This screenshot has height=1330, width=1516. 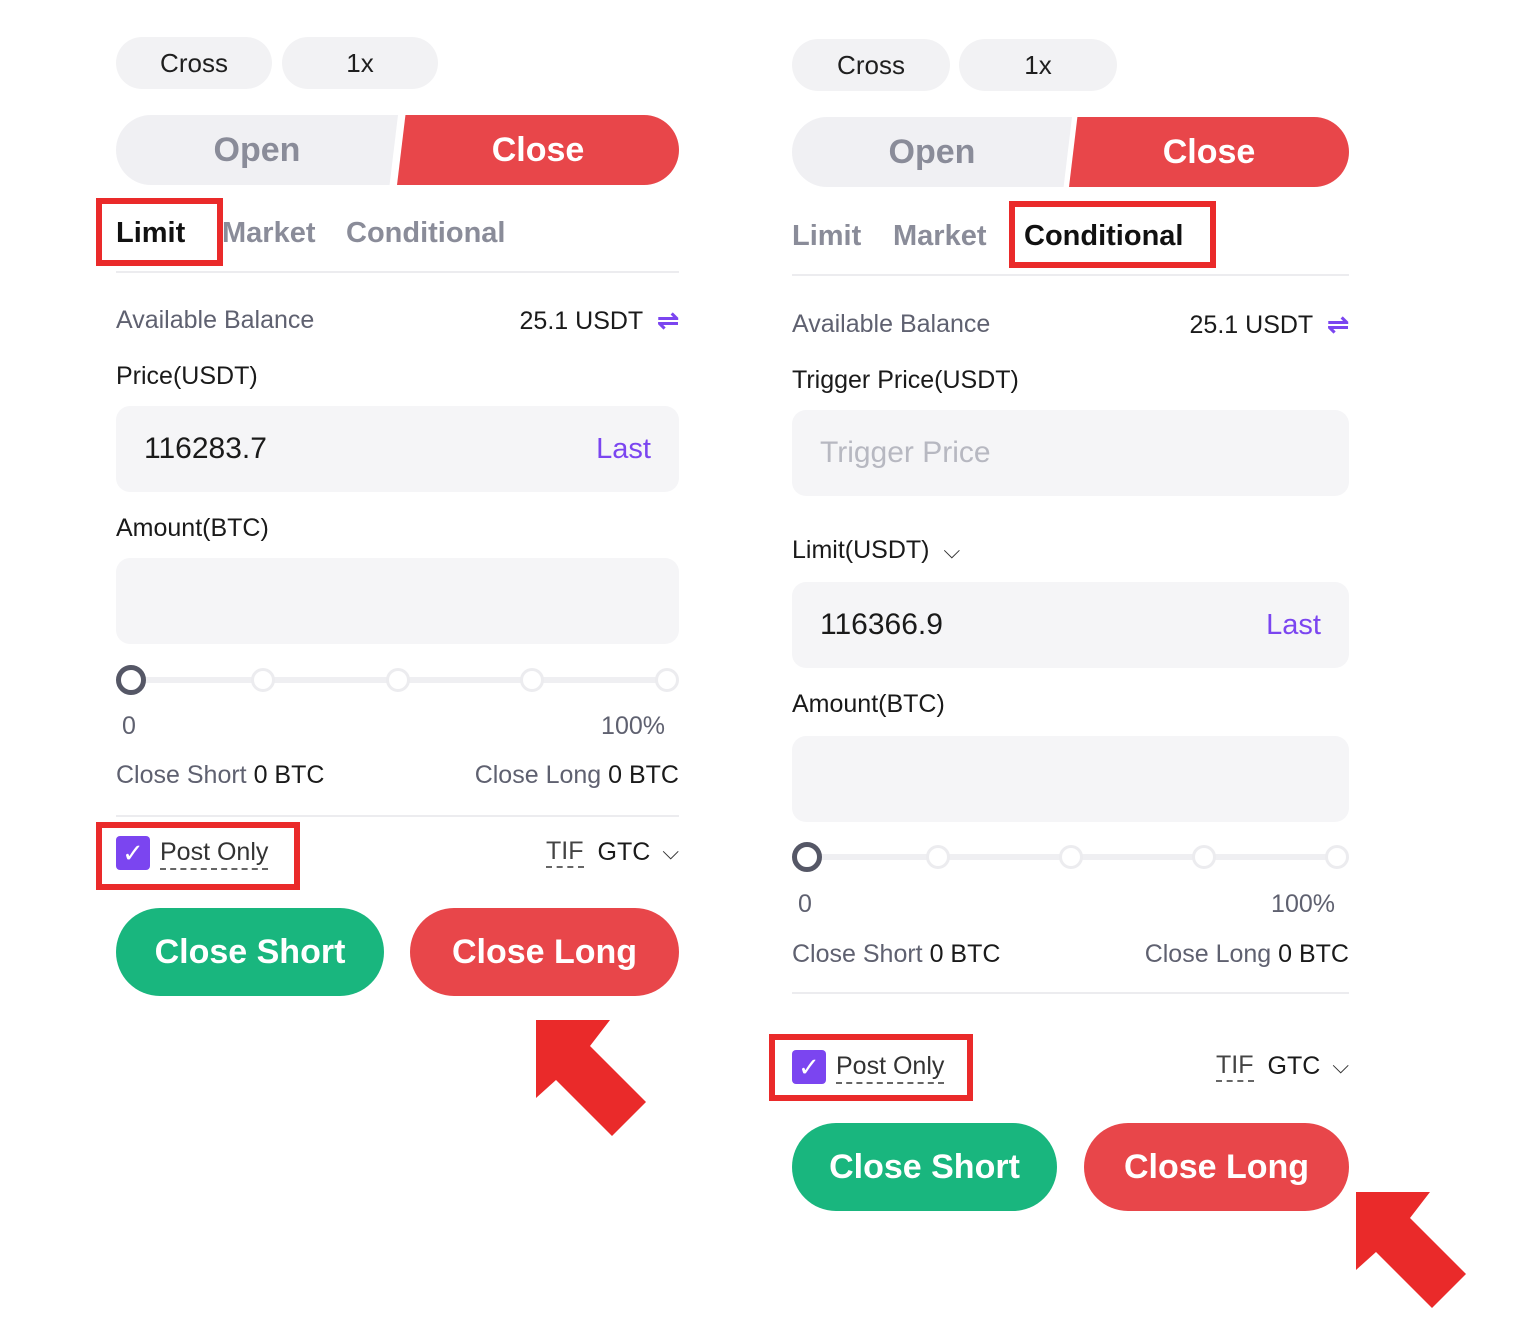 I want to click on limit-price-input: 116366.9 Last, so click(x=1070, y=625).